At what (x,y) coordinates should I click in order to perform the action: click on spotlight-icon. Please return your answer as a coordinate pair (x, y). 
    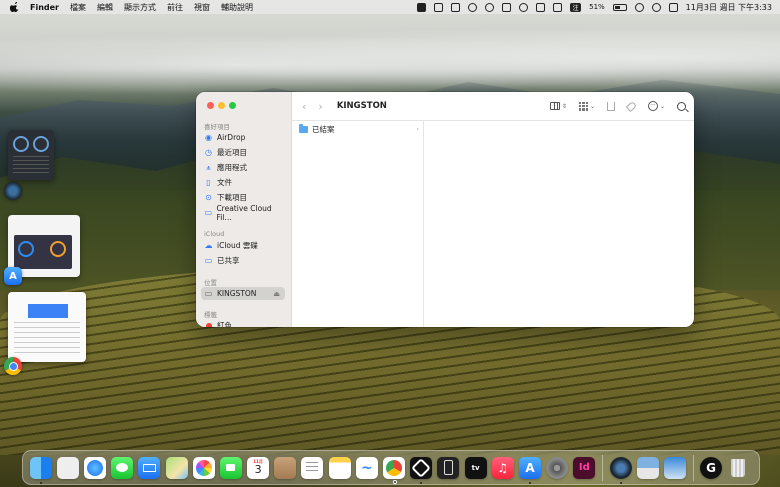
    Looking at the image, I should click on (656, 7).